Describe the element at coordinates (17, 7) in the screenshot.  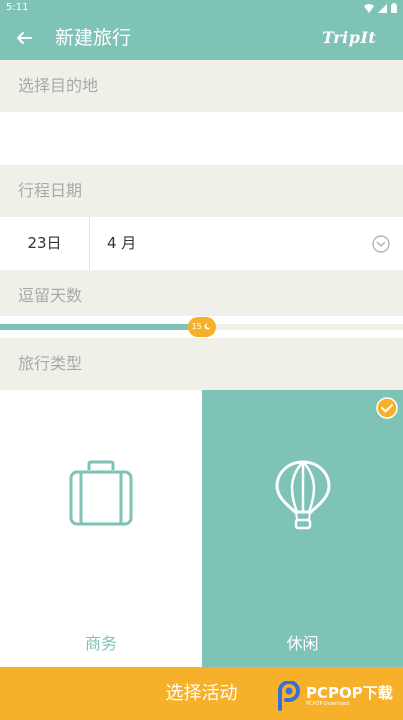
I see `status-time: 5:11` at that location.